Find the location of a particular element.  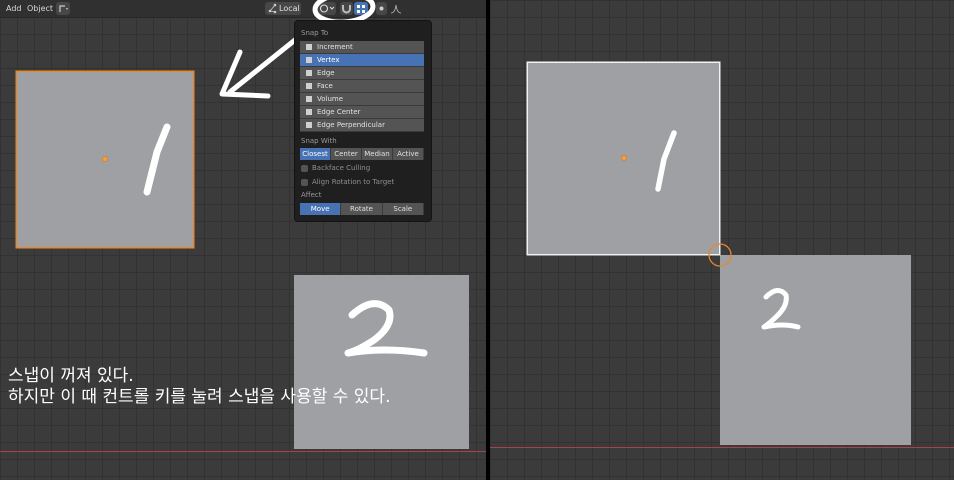

affect-selector: Move Rotate Scale is located at coordinates (362, 209).